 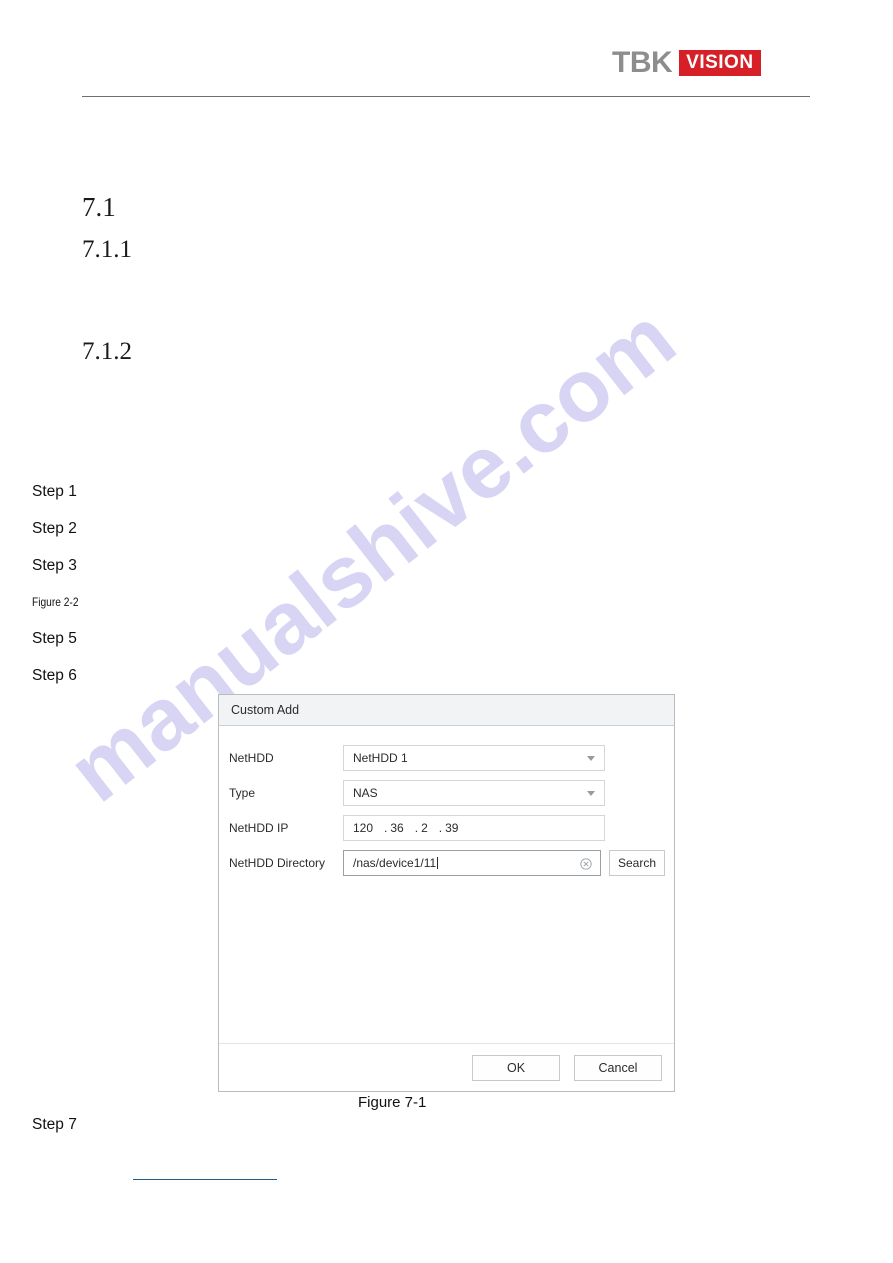 I want to click on ip-octet-1: 120, so click(x=363, y=828).